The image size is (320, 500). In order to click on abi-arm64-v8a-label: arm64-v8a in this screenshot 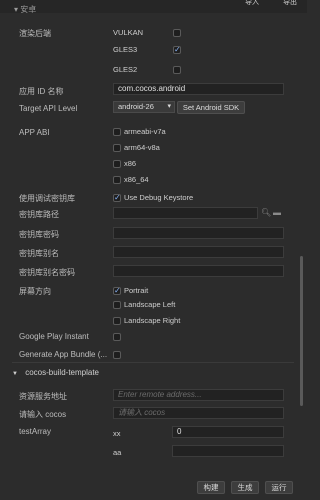, I will do `click(142, 147)`.